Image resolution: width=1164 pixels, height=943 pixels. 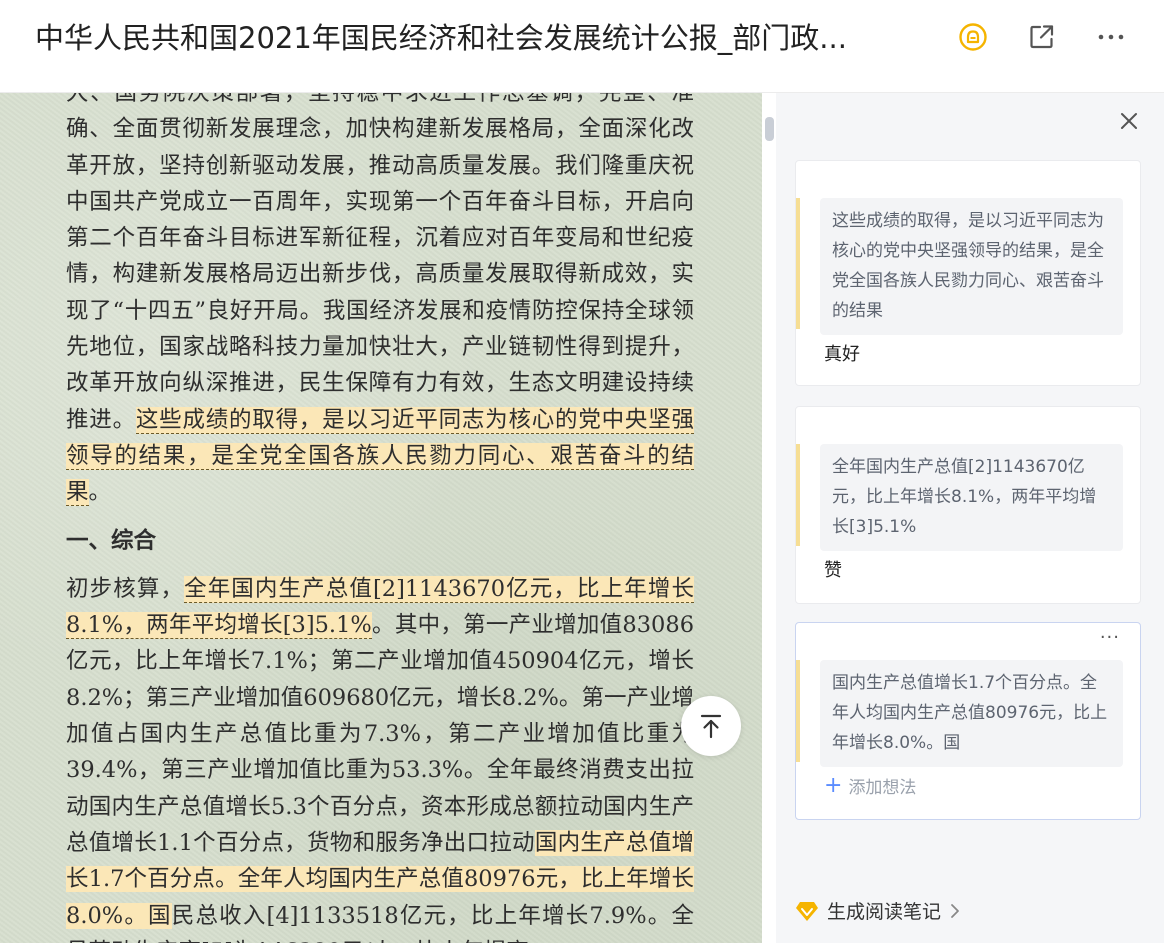 I want to click on more-icon, so click(x=1111, y=37).